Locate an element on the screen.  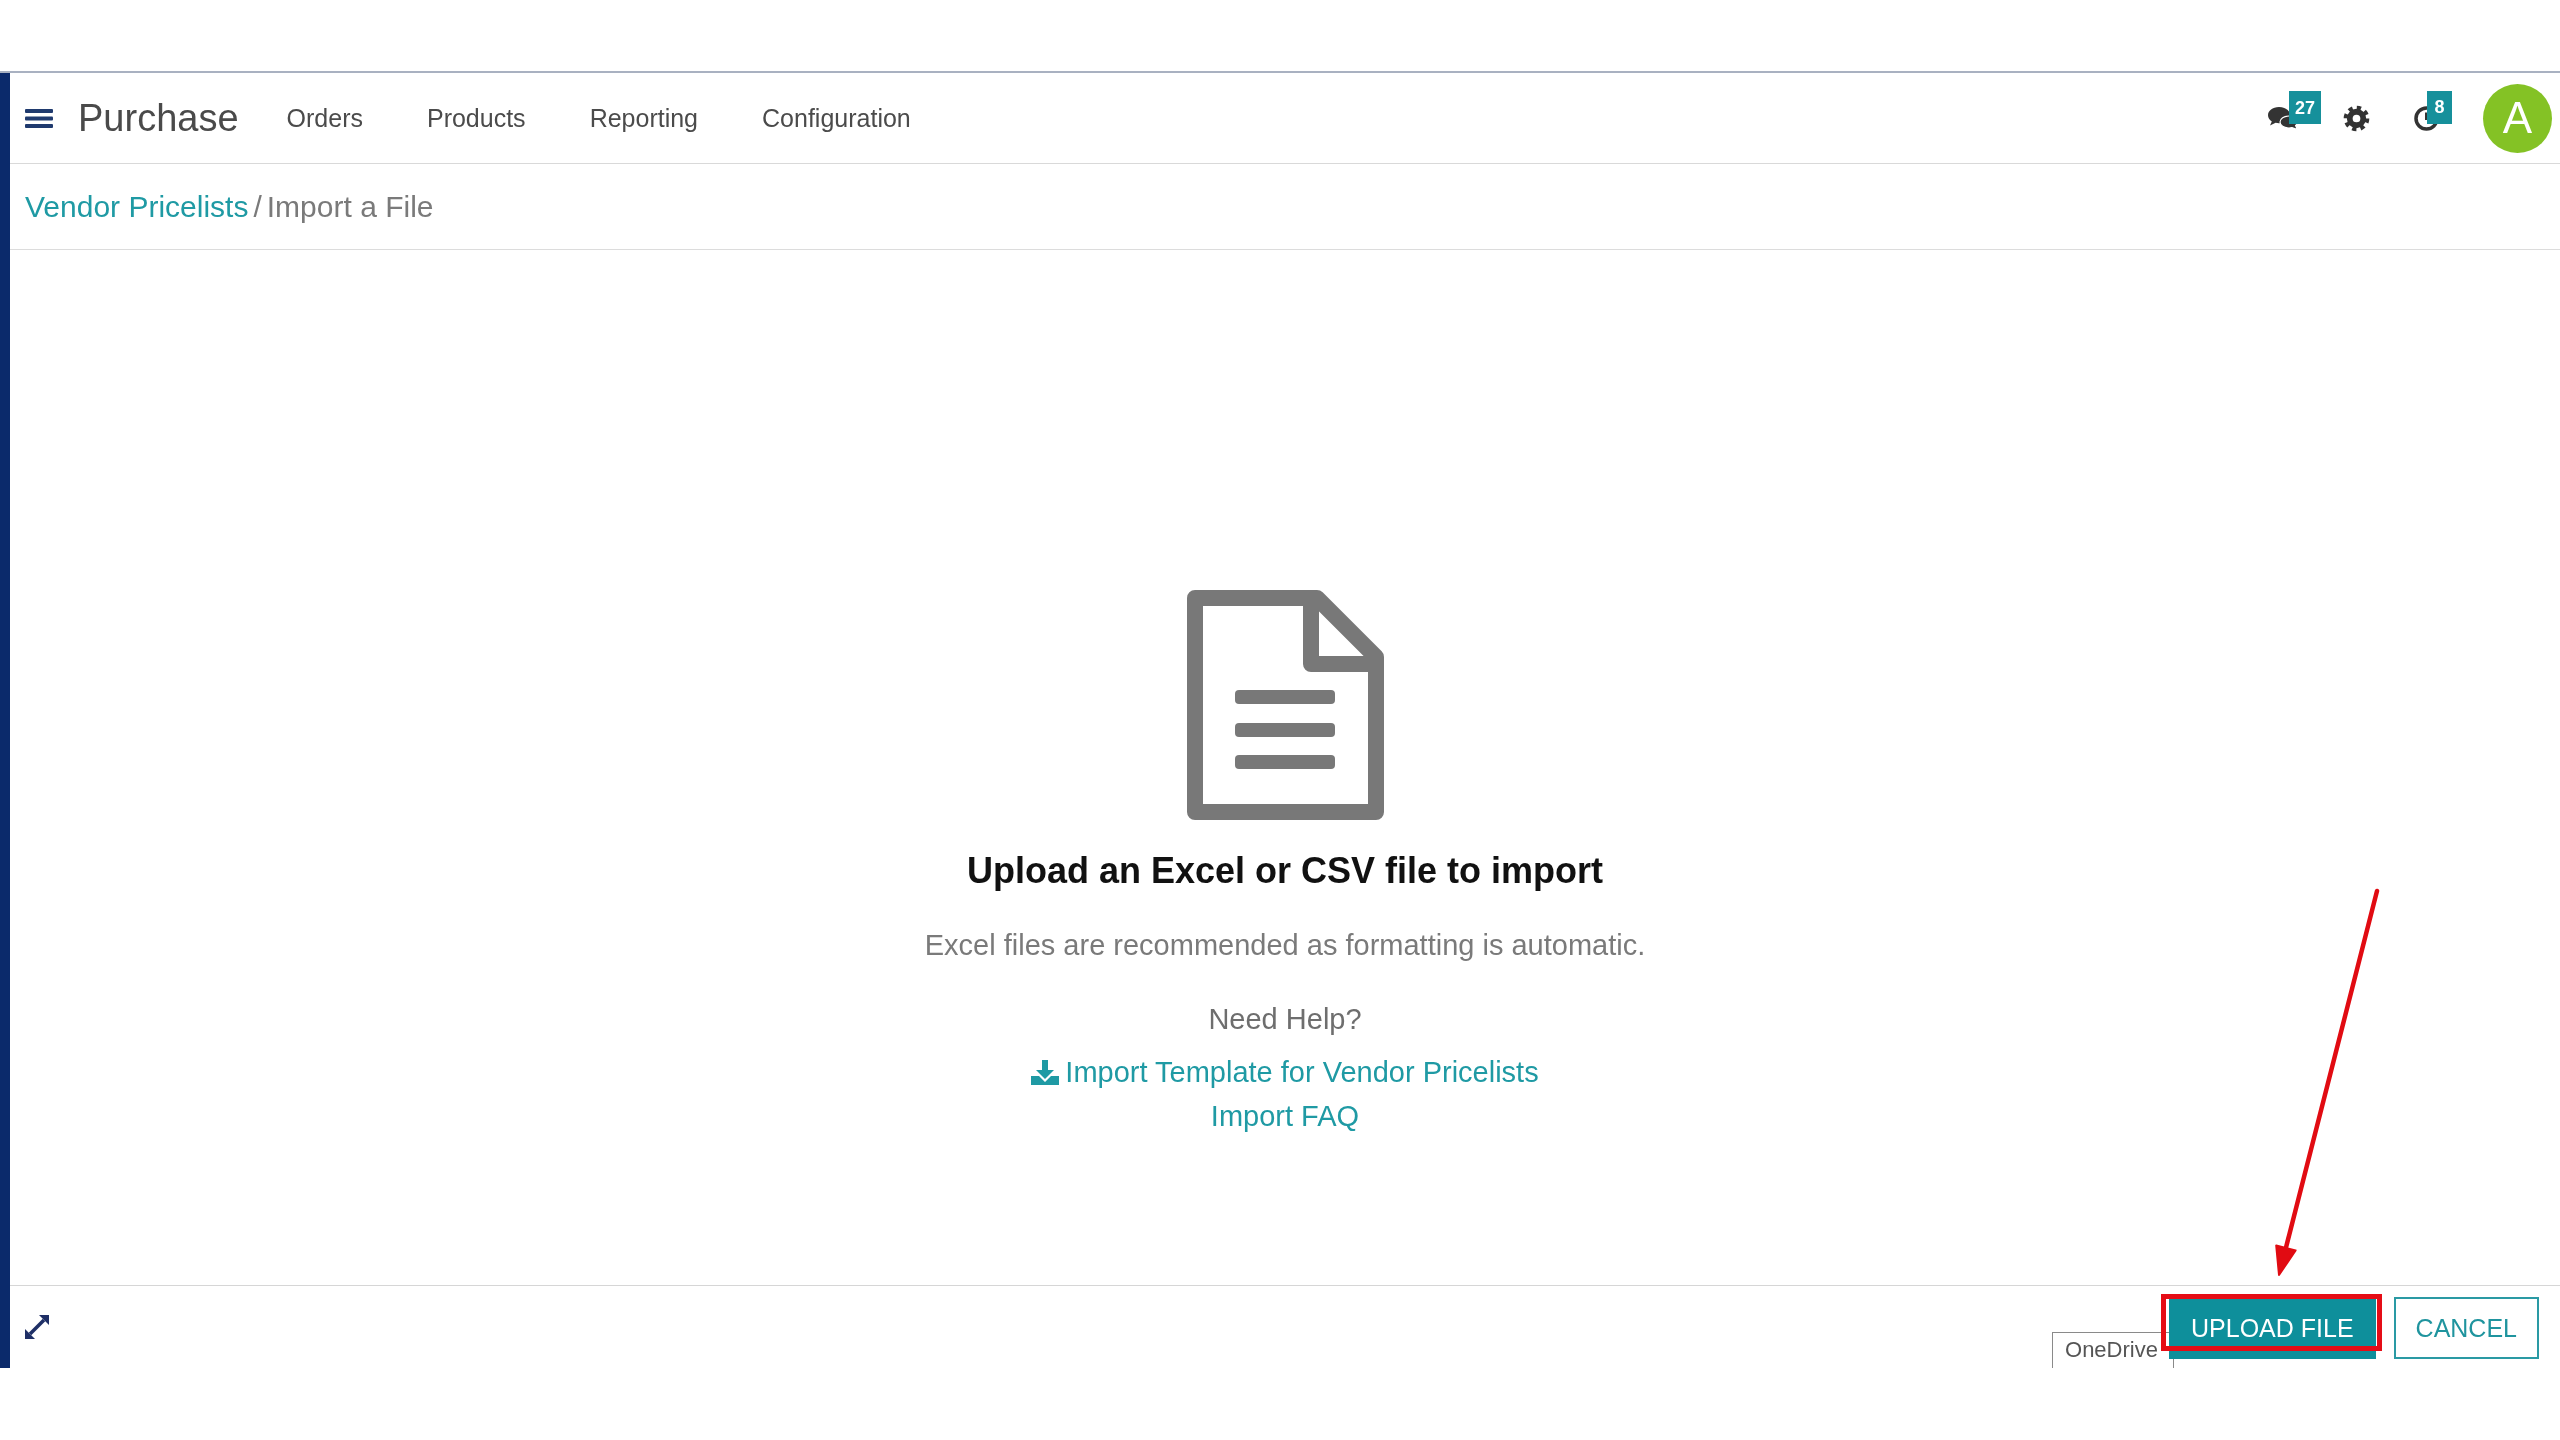
panel-title: Upload an Excel or CSV file to import is located at coordinates (1285, 871).